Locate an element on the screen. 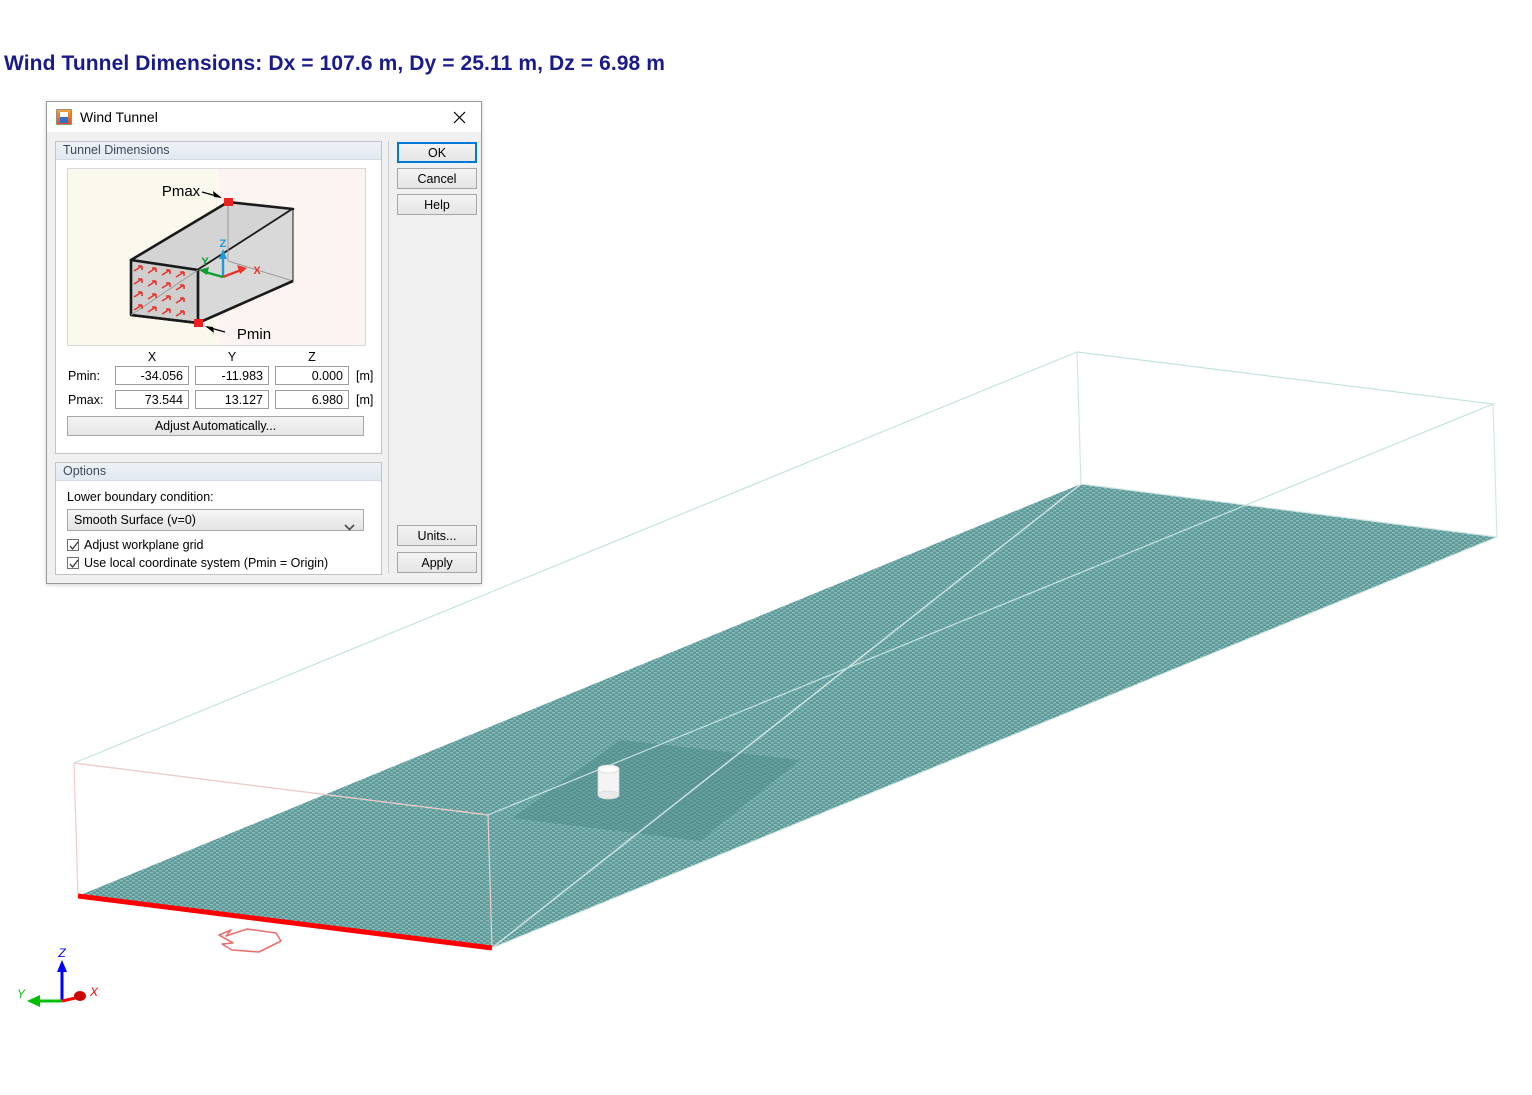 Image resolution: width=1532 pixels, height=1095 pixels. group-options-label: Options is located at coordinates (218, 472).